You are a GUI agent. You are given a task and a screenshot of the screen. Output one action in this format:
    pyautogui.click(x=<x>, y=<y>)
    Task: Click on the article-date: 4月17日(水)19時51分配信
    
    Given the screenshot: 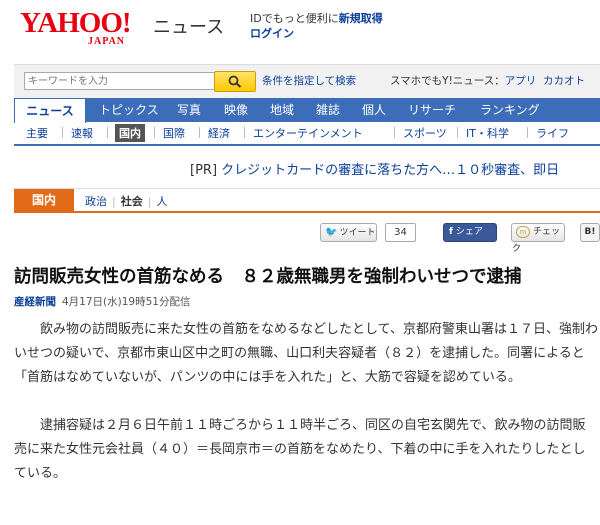 What is the action you would take?
    pyautogui.click(x=126, y=302)
    